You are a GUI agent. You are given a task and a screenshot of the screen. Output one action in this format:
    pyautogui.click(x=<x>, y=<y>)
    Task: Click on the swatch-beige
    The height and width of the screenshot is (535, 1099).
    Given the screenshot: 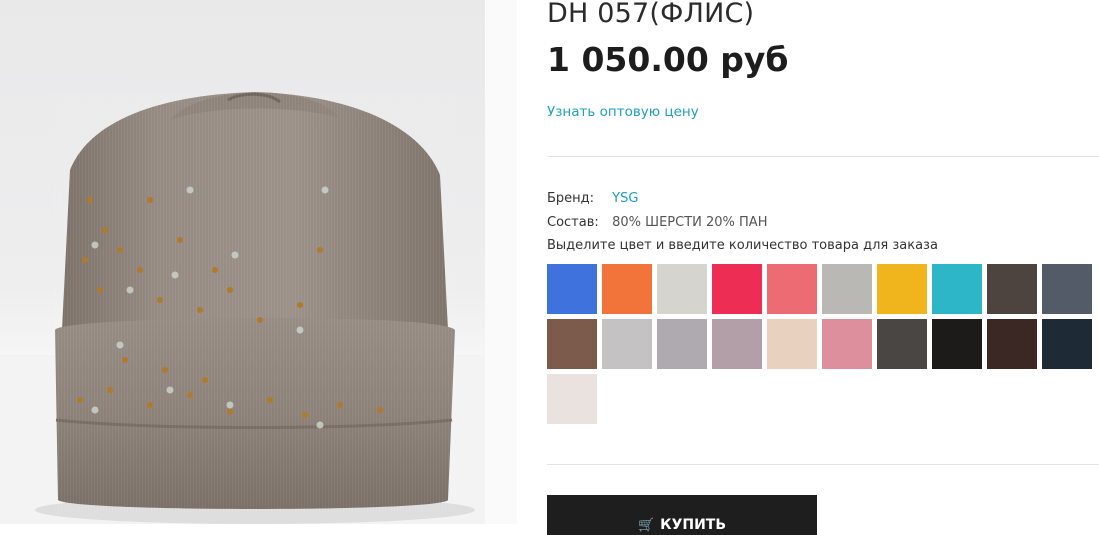 What is the action you would take?
    pyautogui.click(x=792, y=344)
    